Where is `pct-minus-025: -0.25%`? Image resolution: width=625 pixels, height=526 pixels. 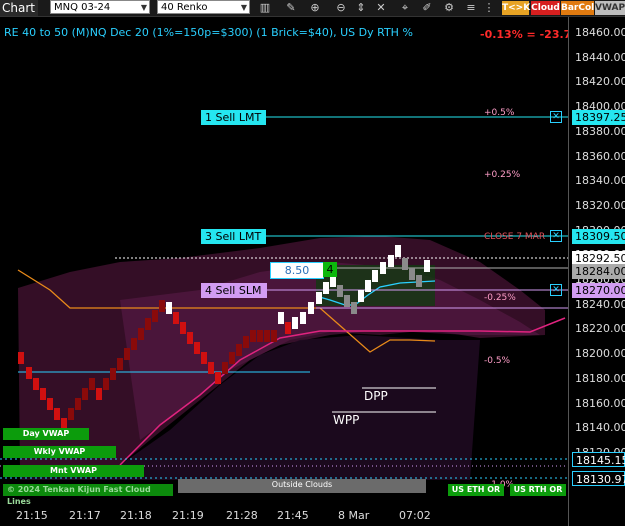
pct-minus-025: -0.25% is located at coordinates (500, 298).